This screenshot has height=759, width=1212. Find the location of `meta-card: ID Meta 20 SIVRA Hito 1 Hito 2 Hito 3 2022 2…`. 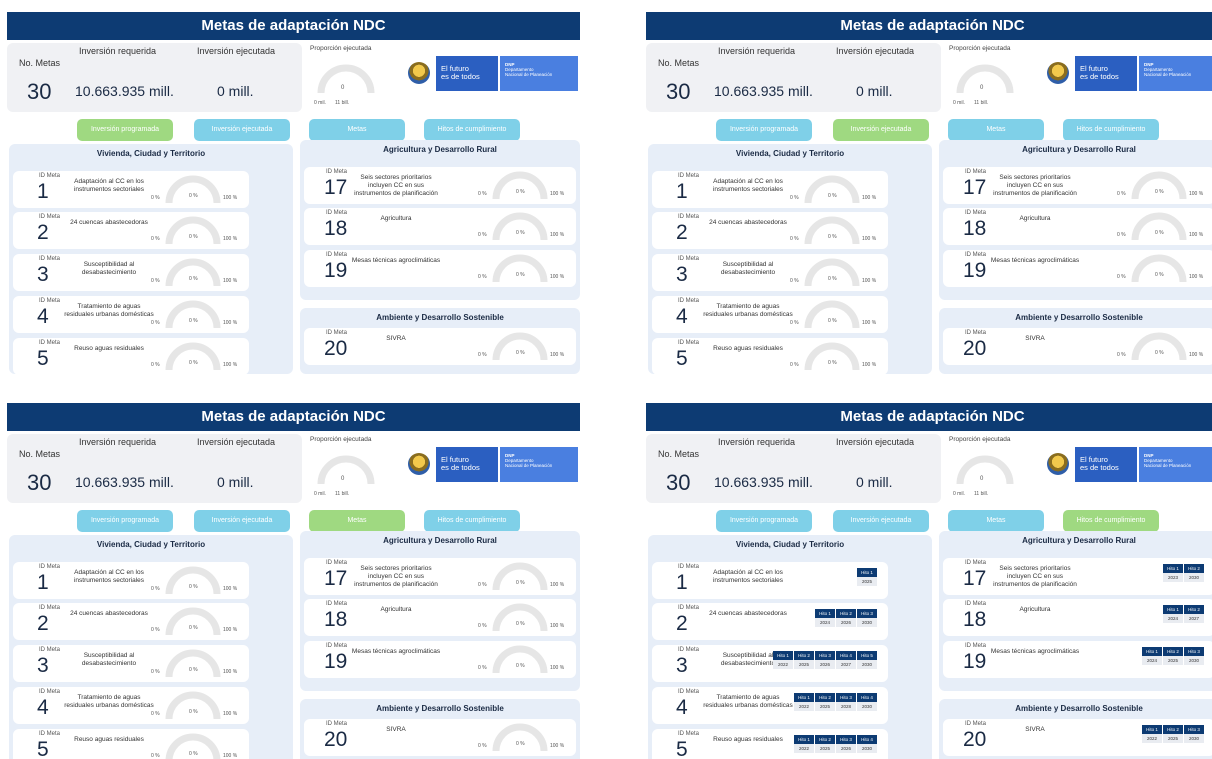

meta-card: ID Meta 20 SIVRA Hito 1 Hito 2 Hito 3 2022 2… is located at coordinates (1077, 737).